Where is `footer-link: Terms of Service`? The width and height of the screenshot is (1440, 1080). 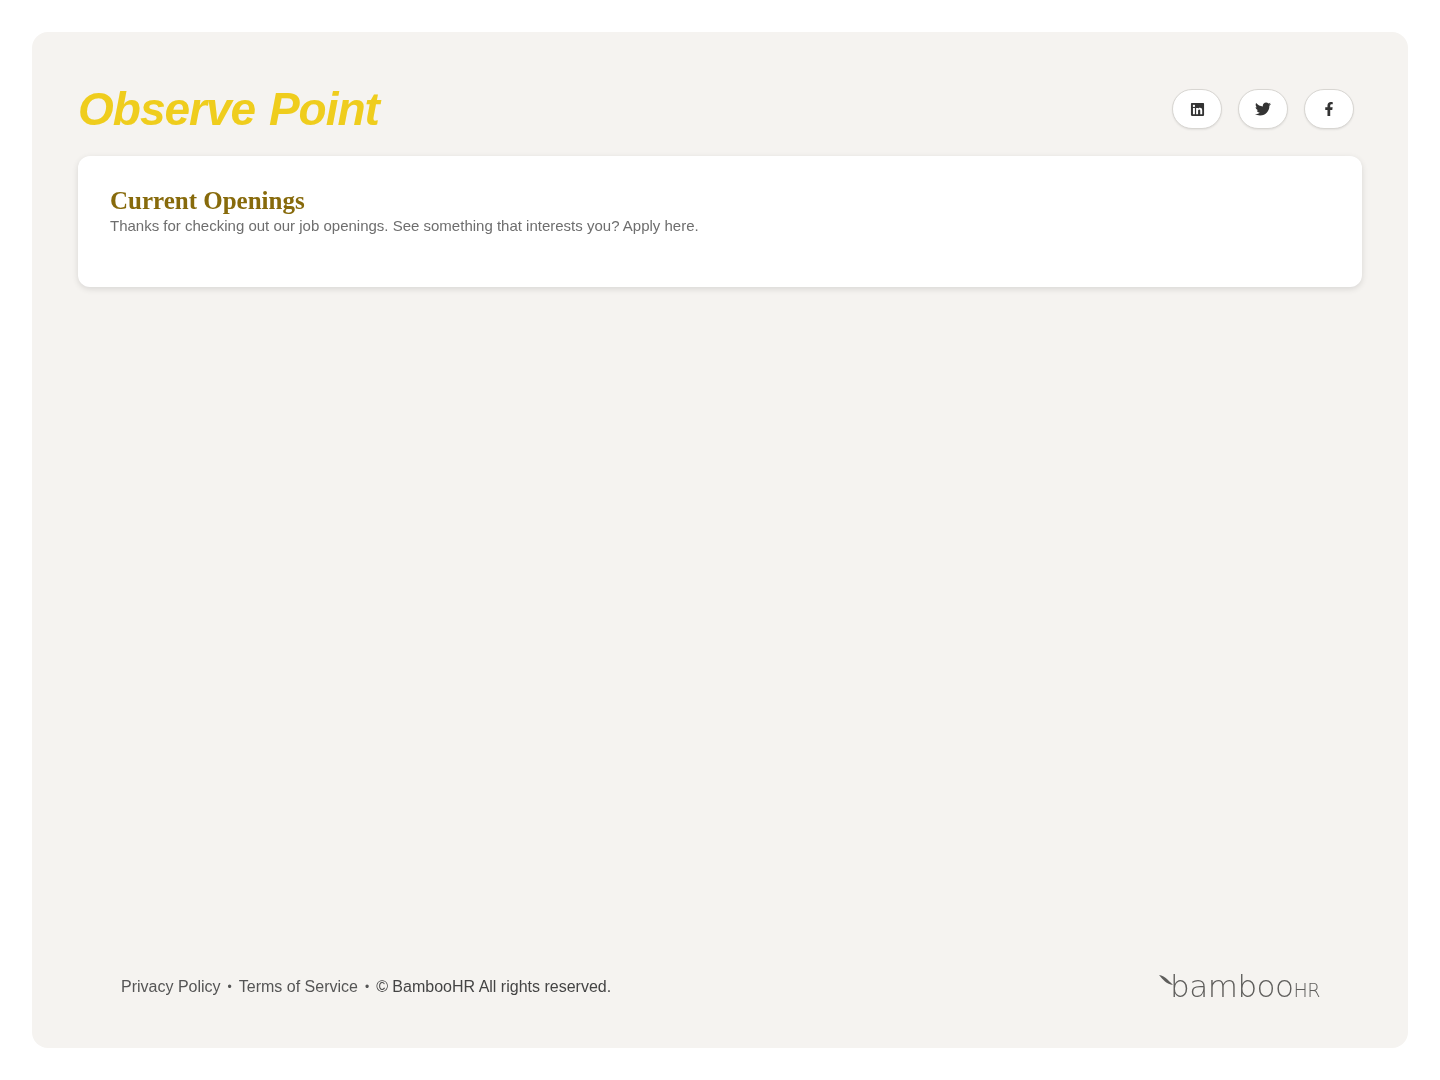 footer-link: Terms of Service is located at coordinates (298, 986).